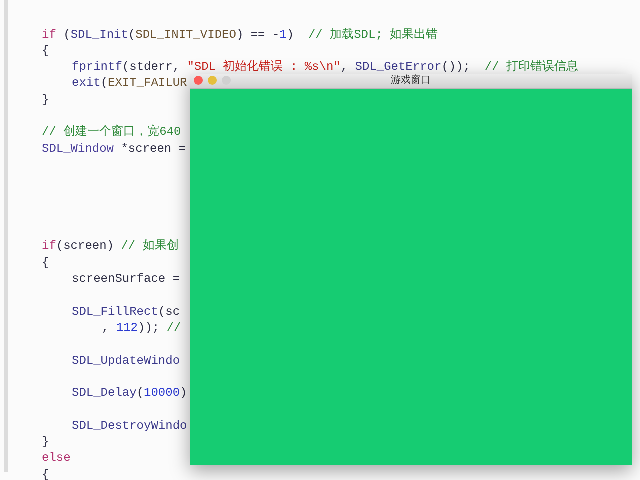  What do you see at coordinates (129, 83) in the screenshot?
I see `code-line: exit(EXIT_FAILUR` at bounding box center [129, 83].